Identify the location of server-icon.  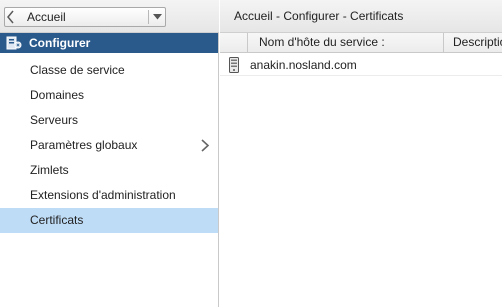
(234, 65).